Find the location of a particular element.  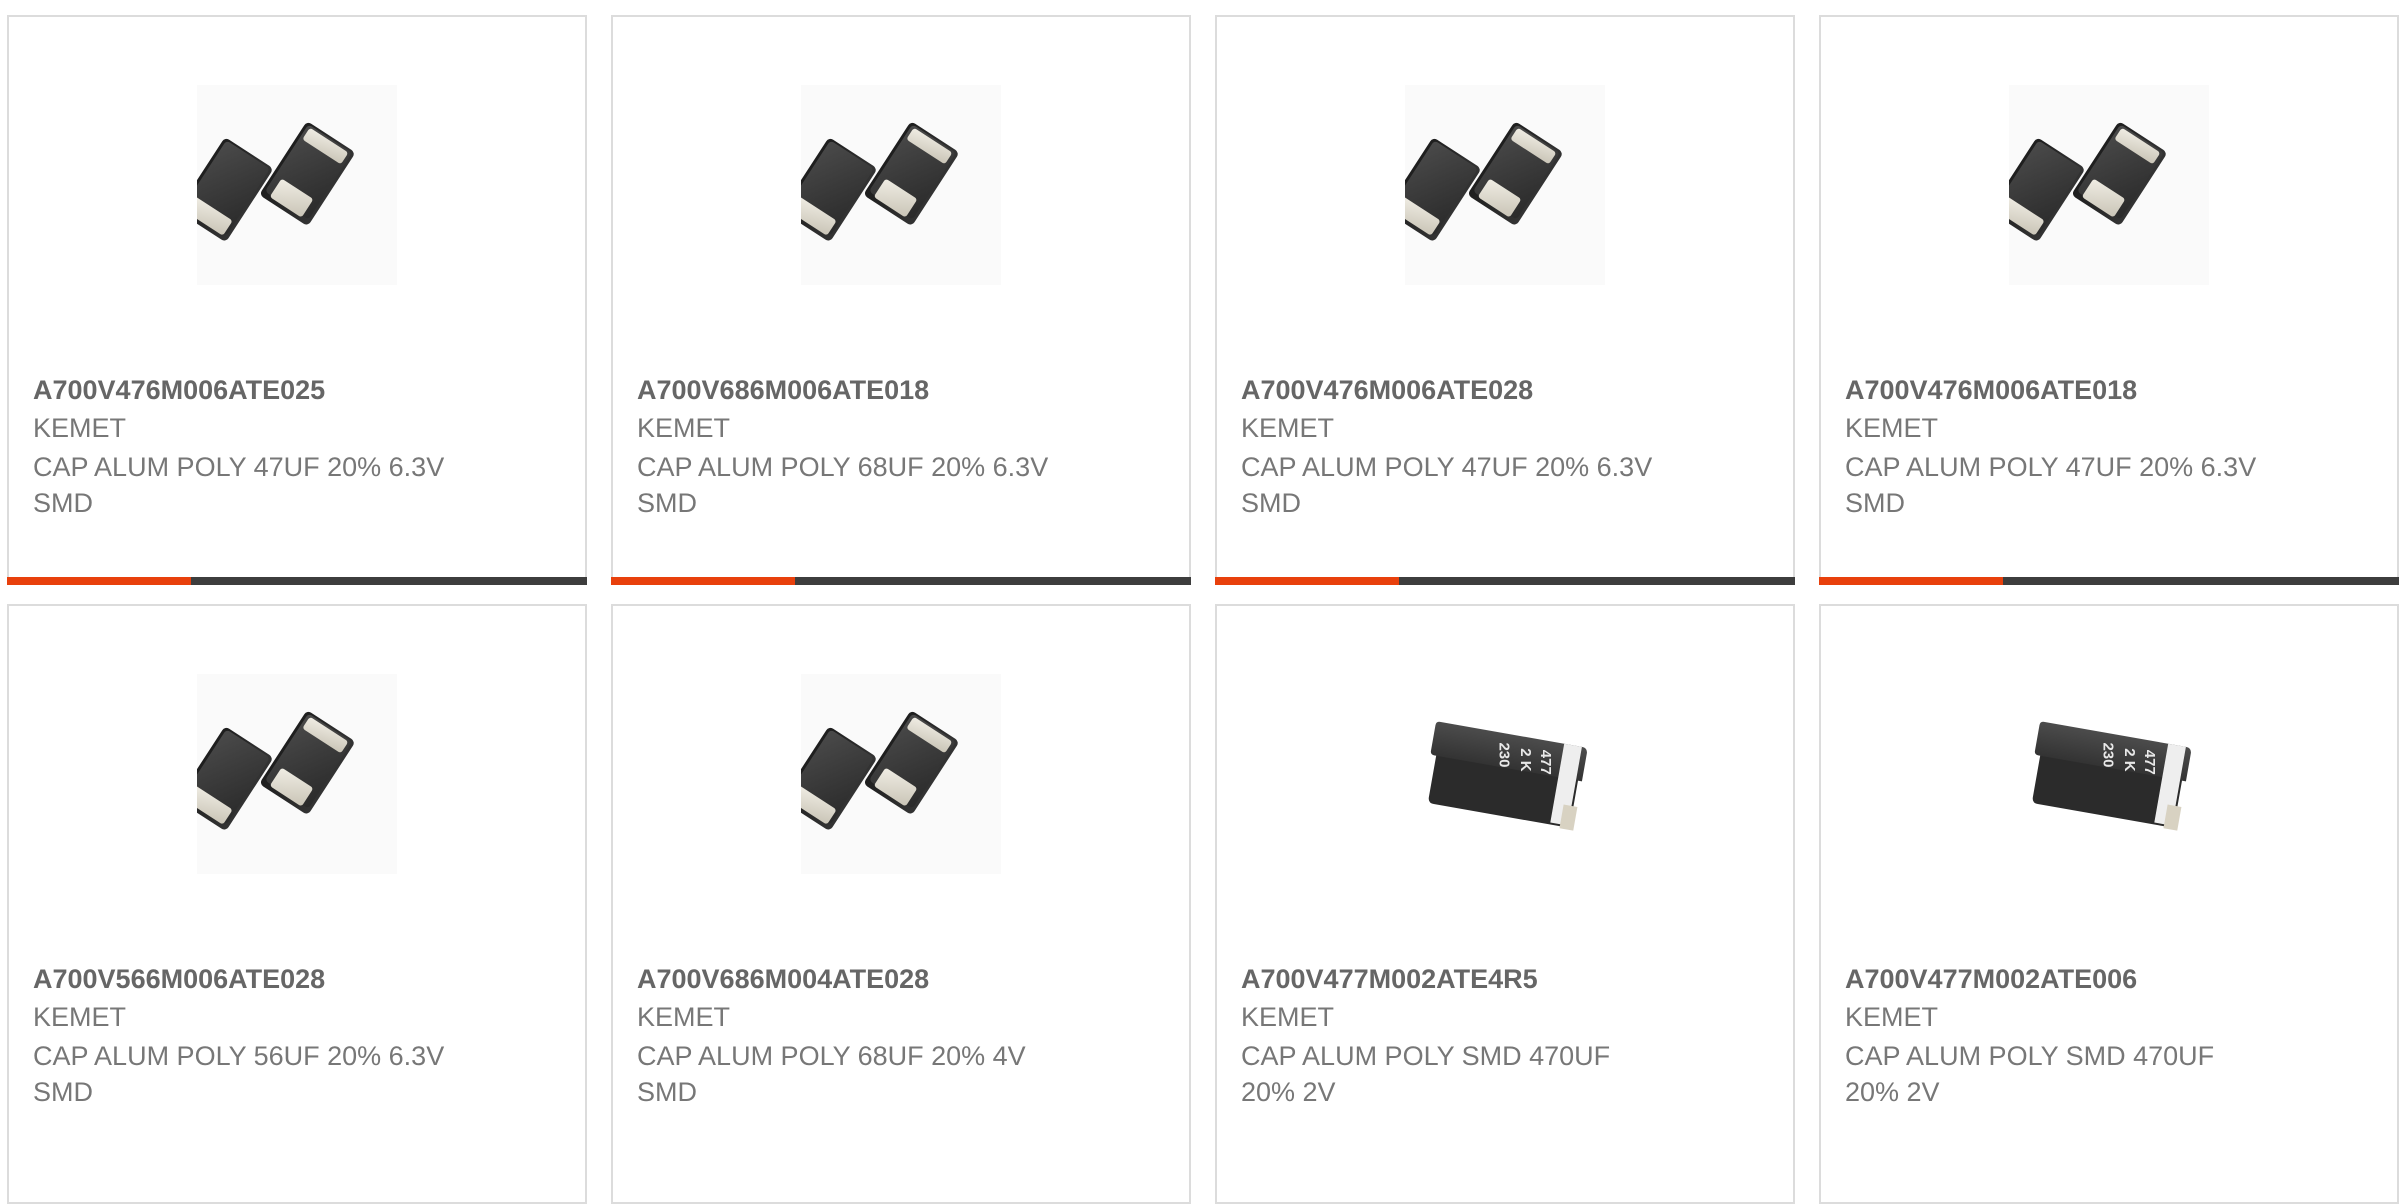

part-number: A700V476M006ATE018 is located at coordinates (1991, 390).